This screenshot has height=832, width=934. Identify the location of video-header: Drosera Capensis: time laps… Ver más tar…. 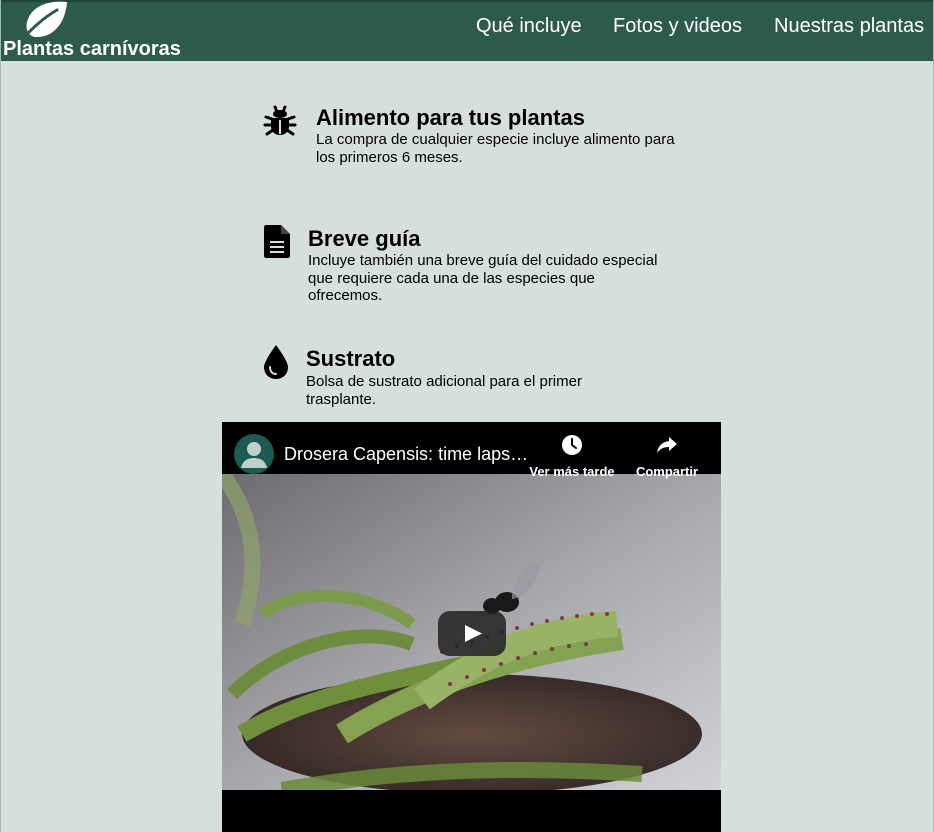
(471, 450).